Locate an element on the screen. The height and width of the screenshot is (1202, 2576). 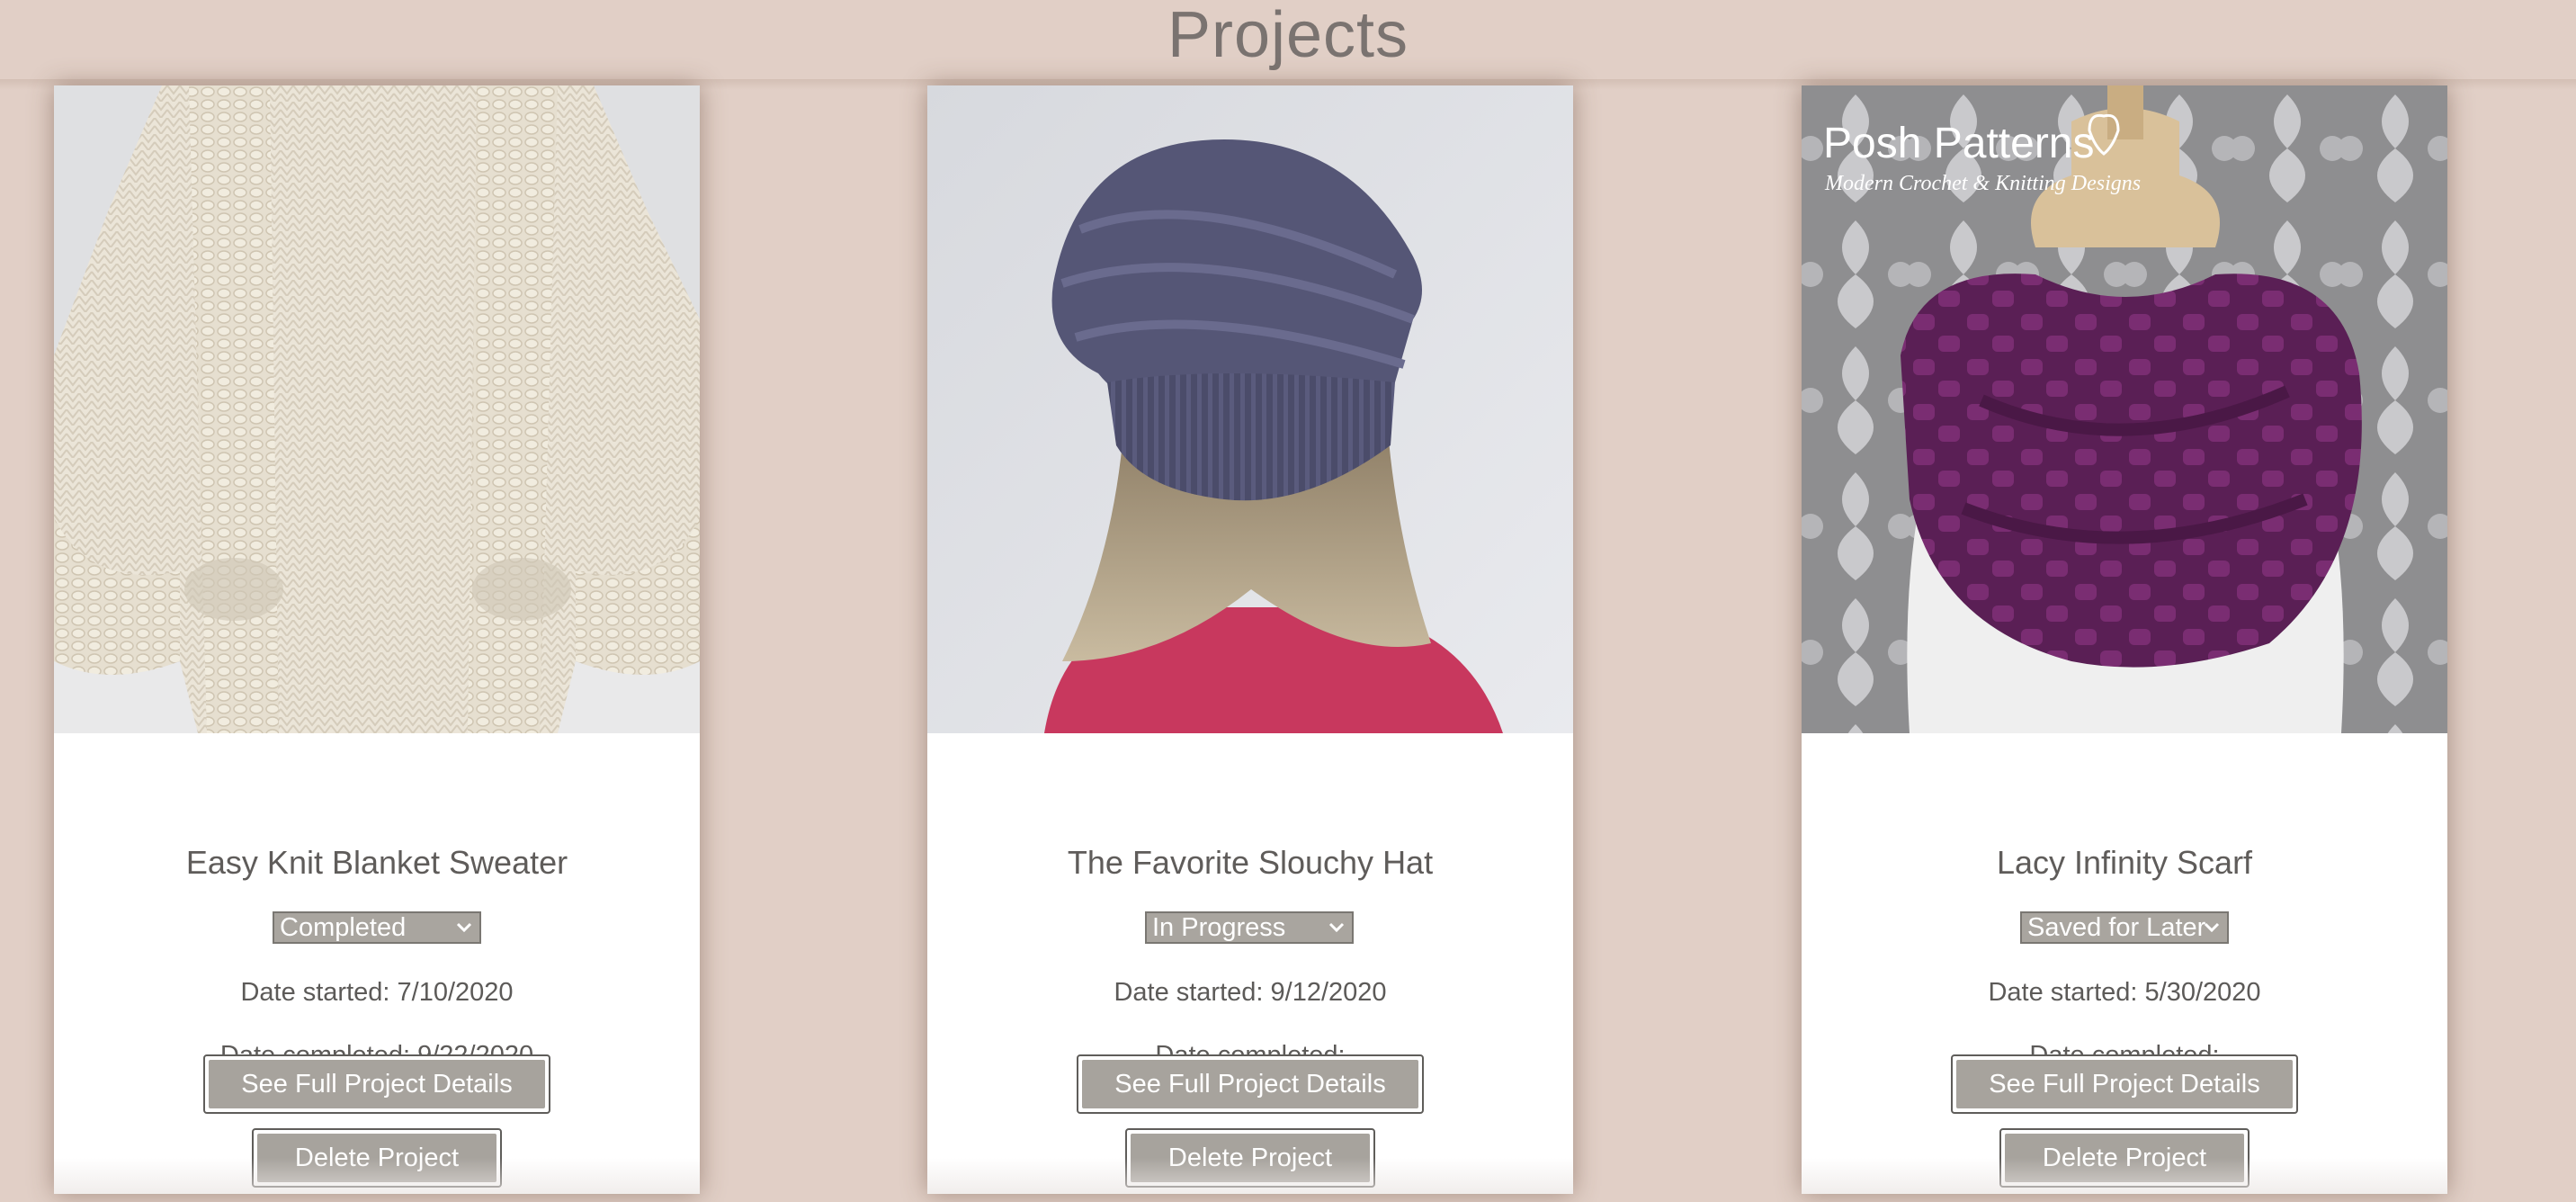
project-title: Easy Knit Blanket Sweater is located at coordinates (376, 862).